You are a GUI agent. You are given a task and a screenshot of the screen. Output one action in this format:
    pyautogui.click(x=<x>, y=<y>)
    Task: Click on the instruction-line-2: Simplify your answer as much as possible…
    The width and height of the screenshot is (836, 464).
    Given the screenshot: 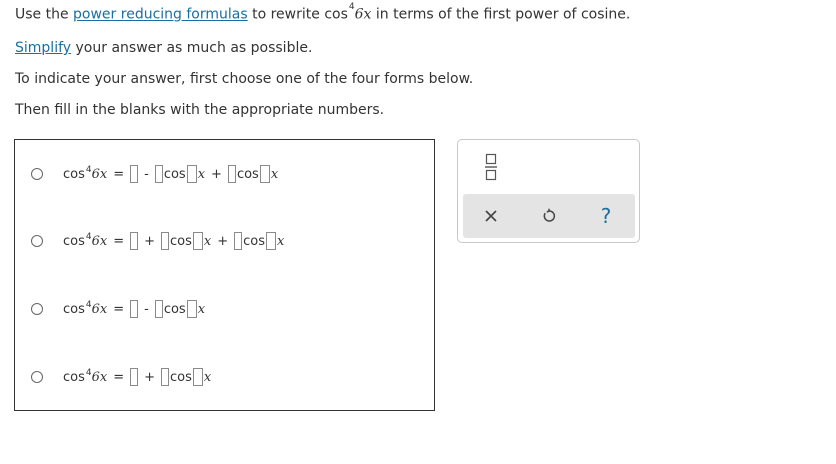 What is the action you would take?
    pyautogui.click(x=163, y=48)
    